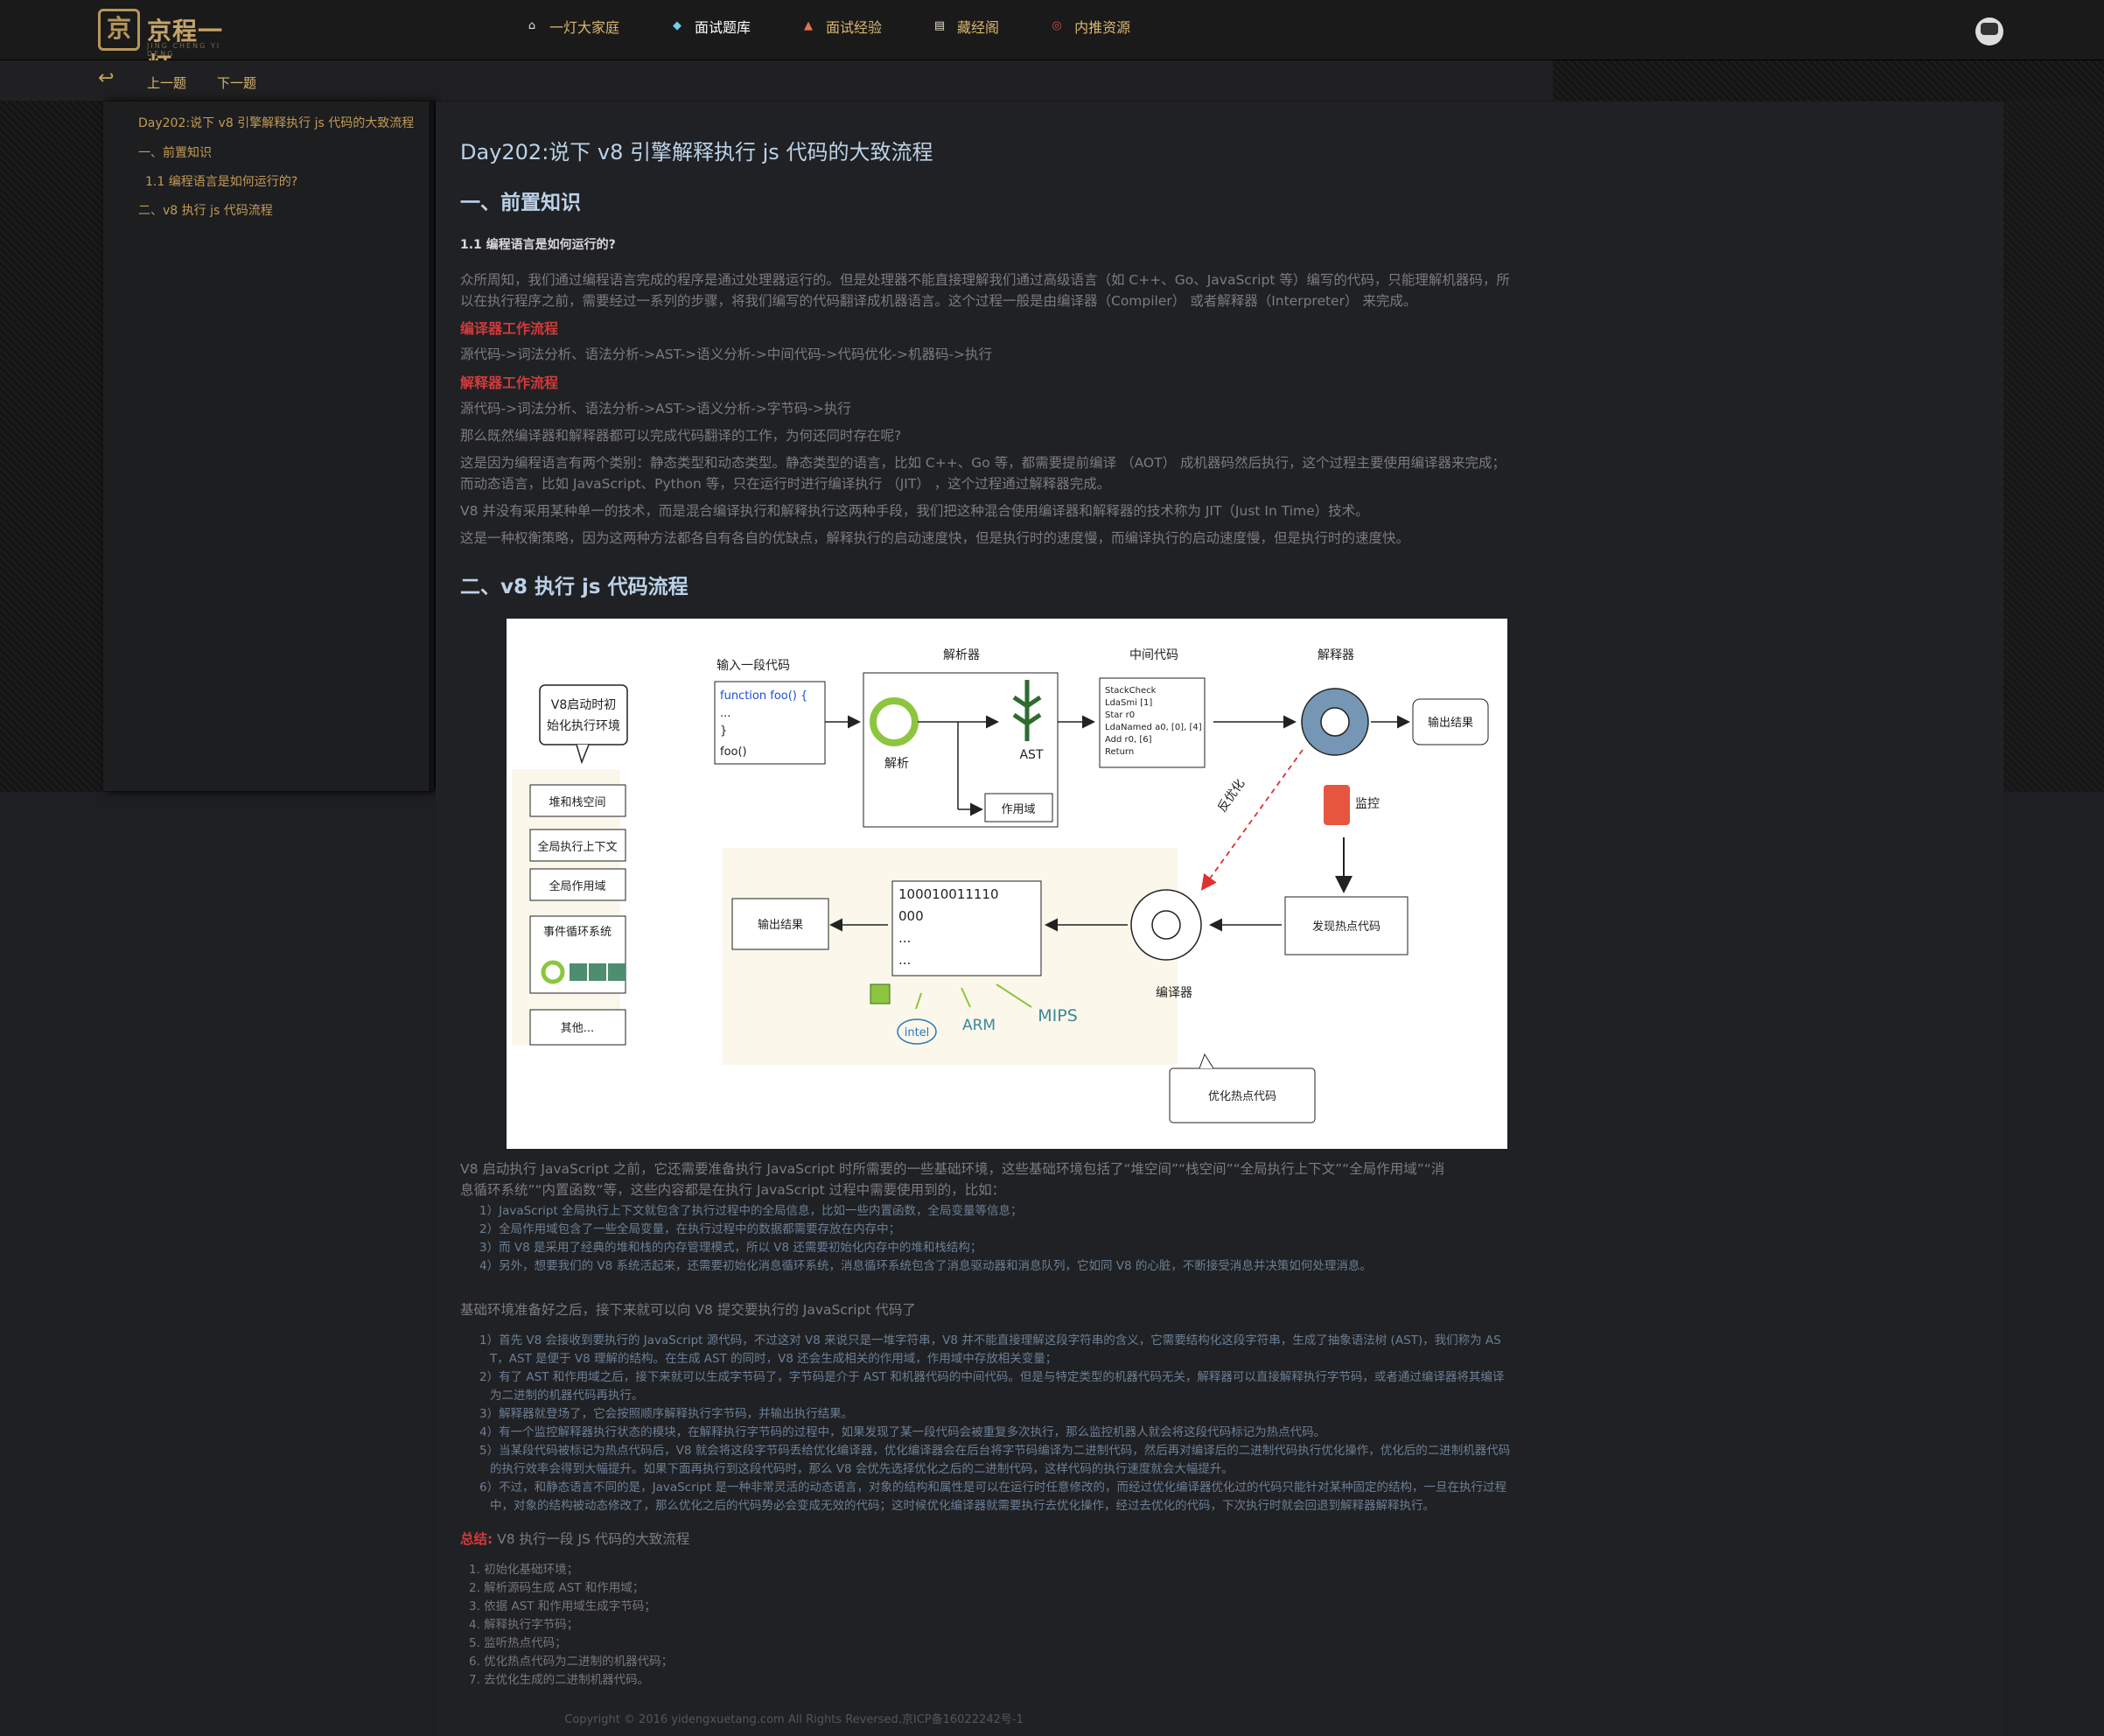 The height and width of the screenshot is (1736, 2104). Describe the element at coordinates (1337, 805) in the screenshot. I see `monitor-robot-icon` at that location.